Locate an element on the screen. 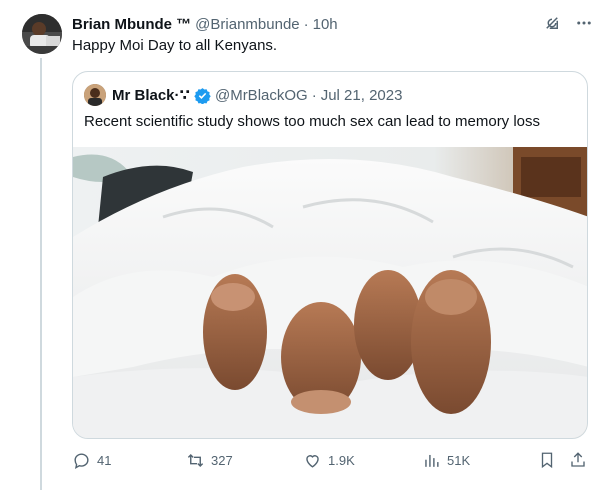 Image resolution: width=615 pixels, height=490 pixels. views-button: 51K is located at coordinates (446, 460).